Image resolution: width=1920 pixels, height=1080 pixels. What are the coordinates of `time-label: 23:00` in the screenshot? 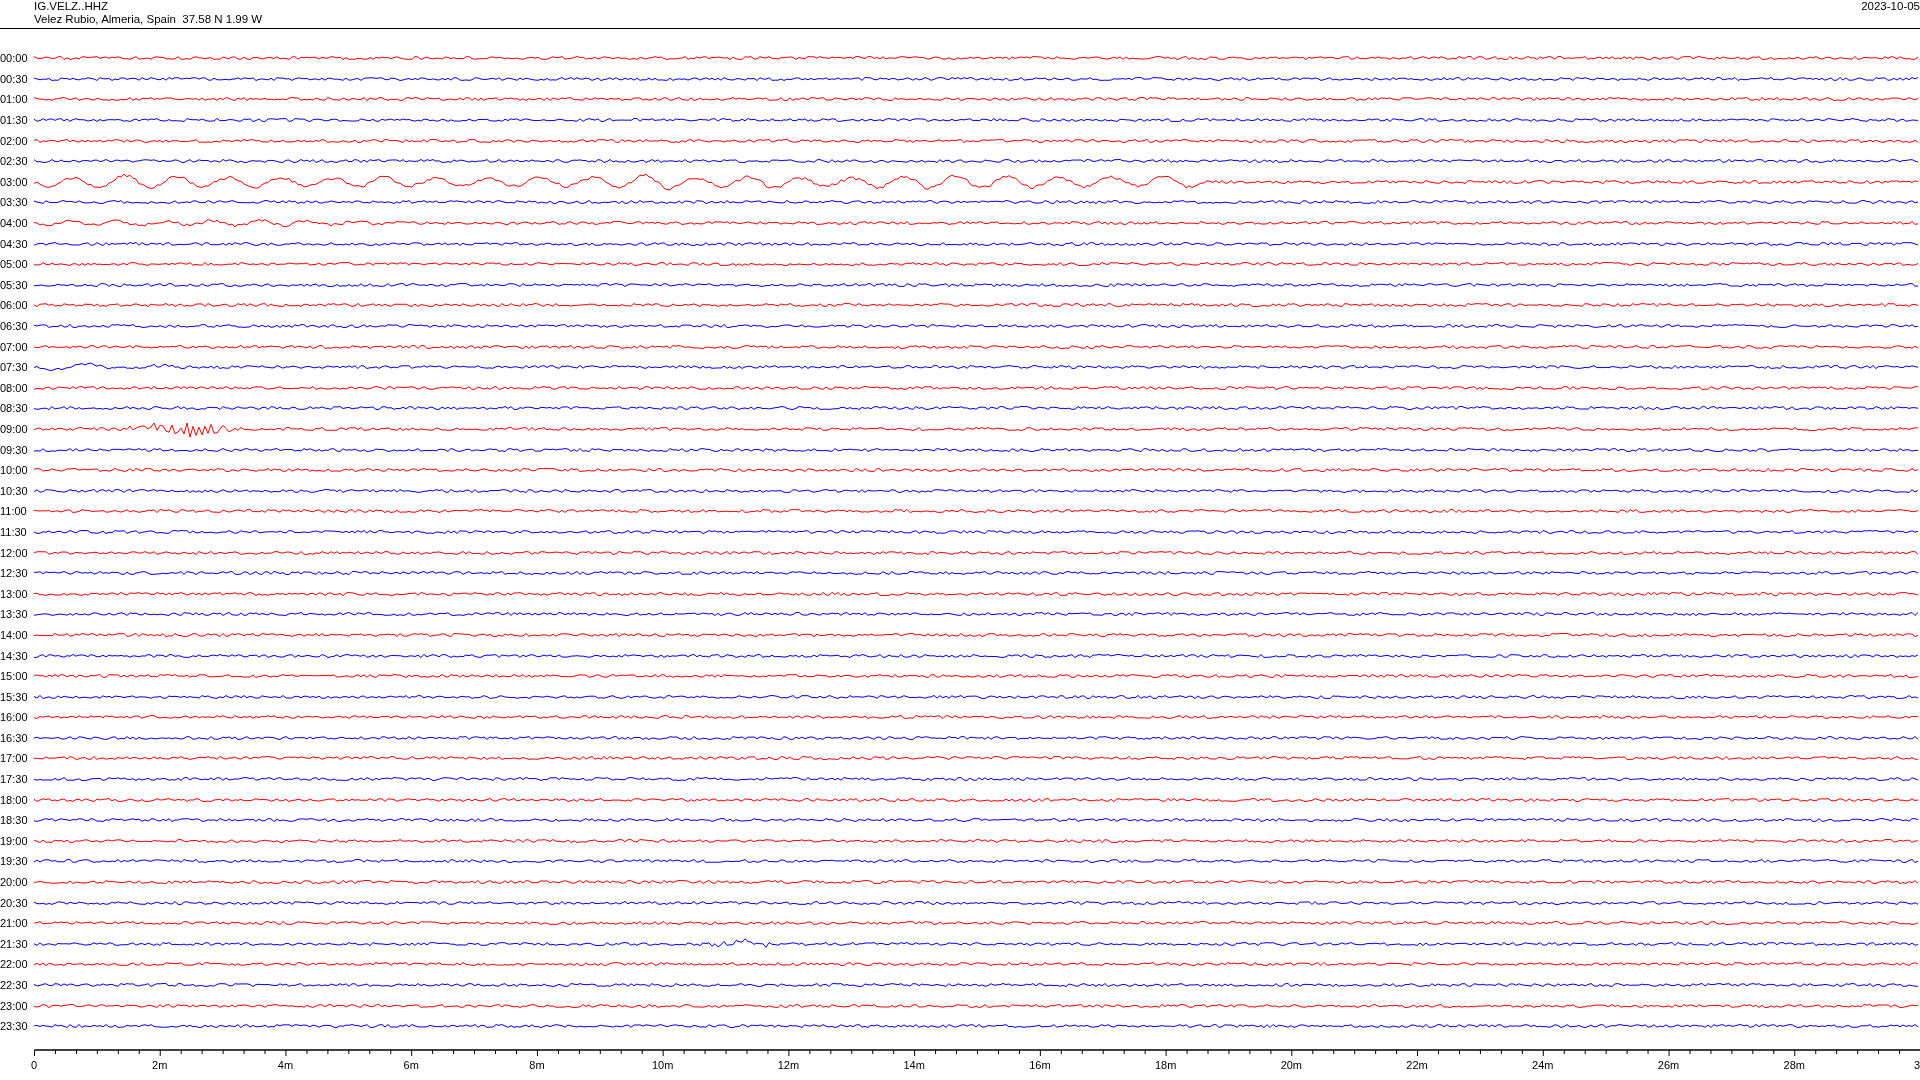 It's located at (14, 1005).